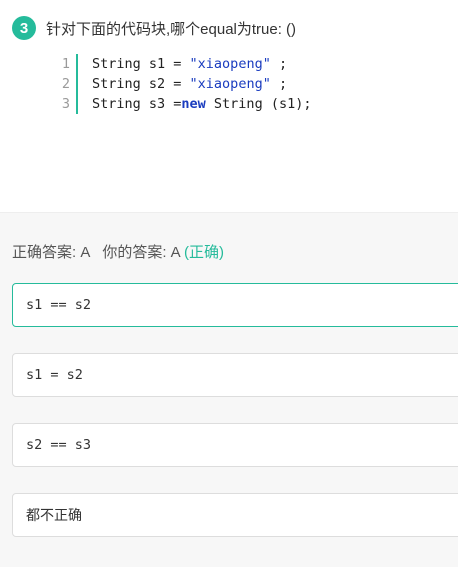 The height and width of the screenshot is (567, 458). I want to click on code-token: String s1 =, so click(141, 64).